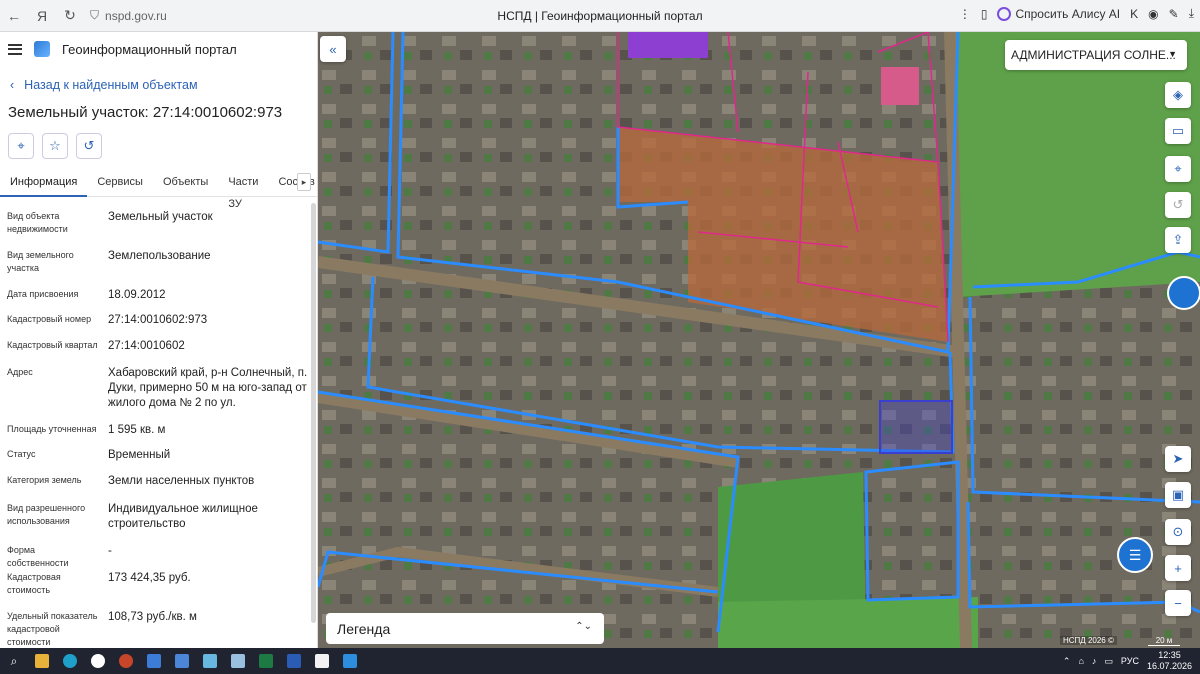 This screenshot has height=674, width=1200. What do you see at coordinates (1164, 641) in the screenshot?
I see `scale-bar: 20 м` at bounding box center [1164, 641].